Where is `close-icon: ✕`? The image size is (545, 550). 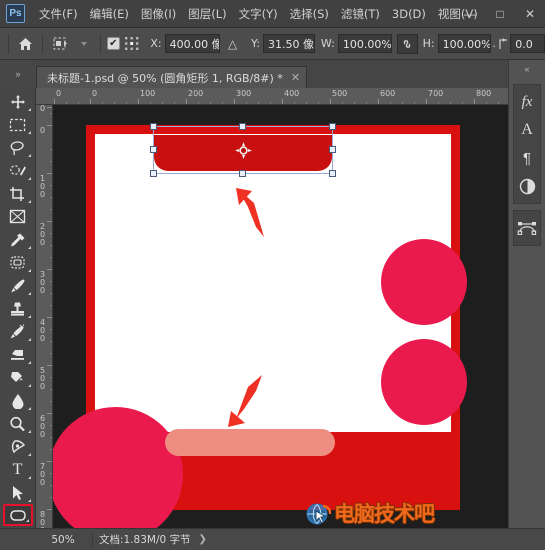 close-icon: ✕ is located at coordinates (295, 77).